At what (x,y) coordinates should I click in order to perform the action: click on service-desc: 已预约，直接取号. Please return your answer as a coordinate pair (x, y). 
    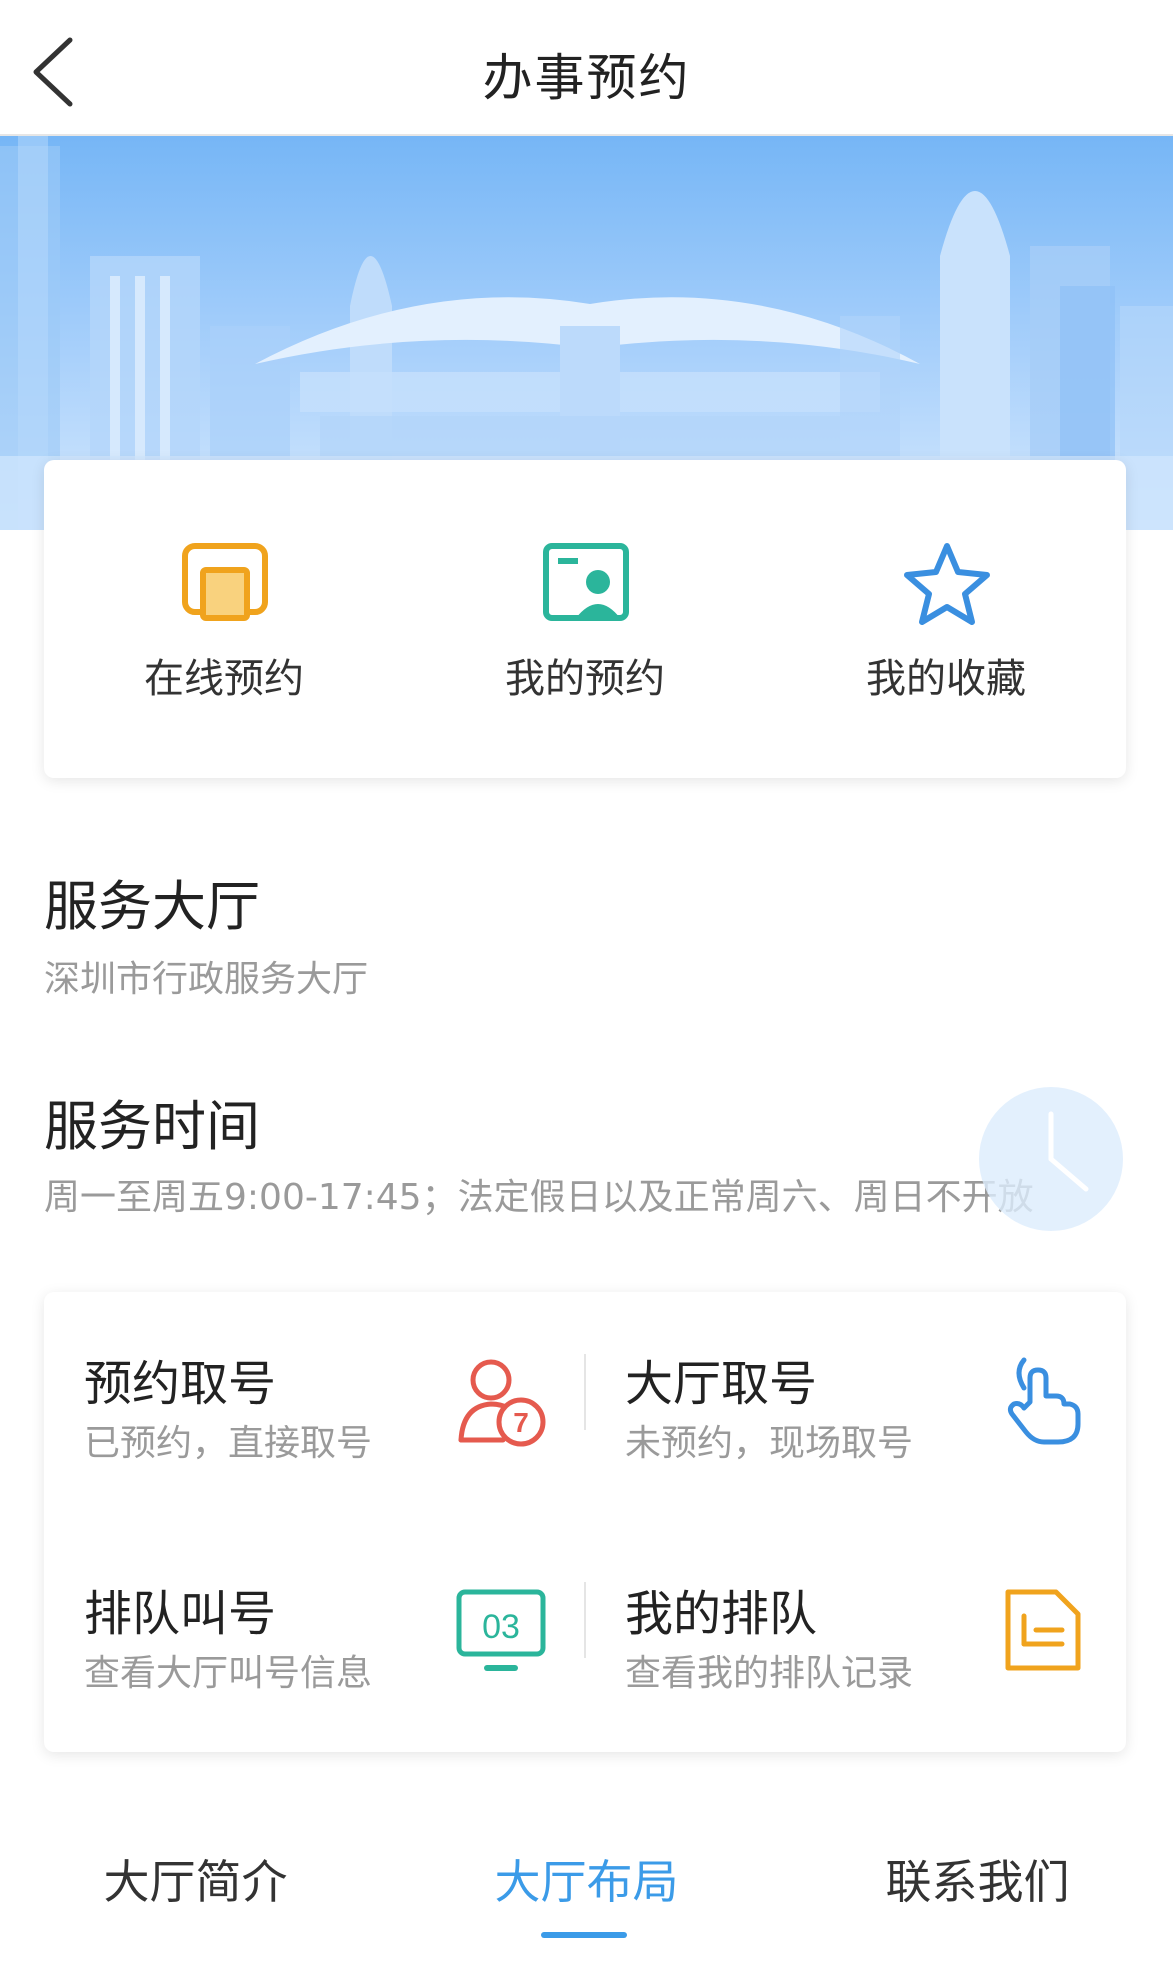
    Looking at the image, I should click on (228, 1443).